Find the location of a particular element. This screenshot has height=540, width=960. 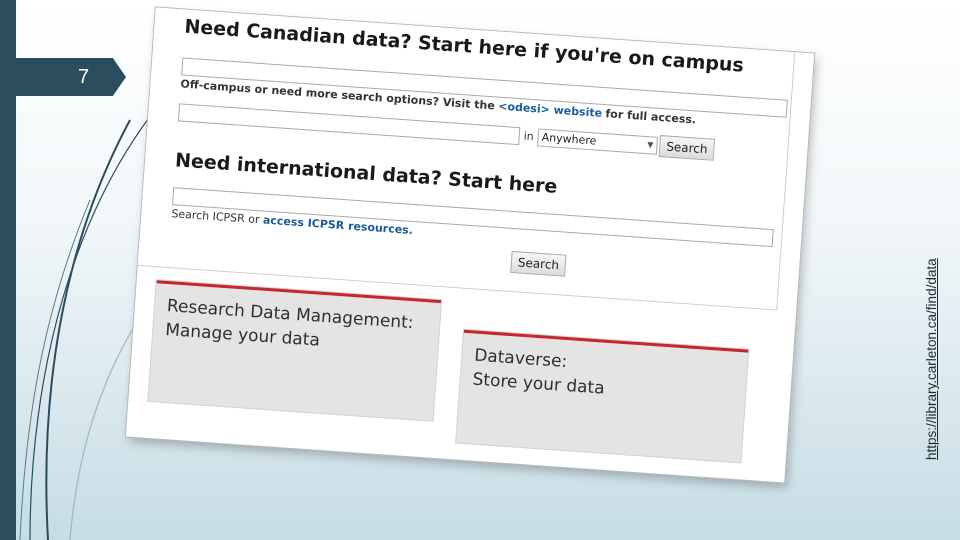

dataverse-card: Dataverse: Store your data is located at coordinates (602, 396).